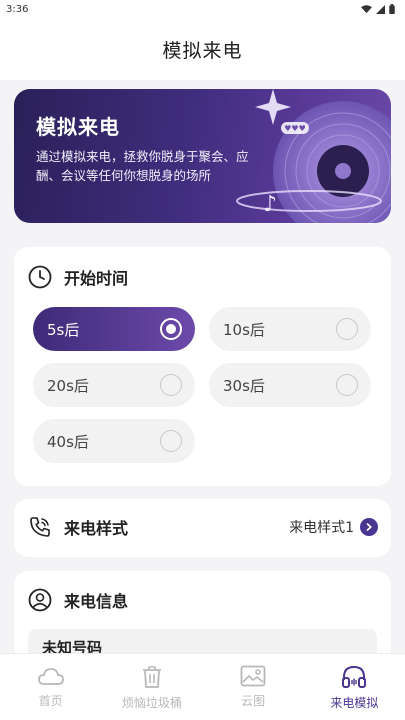 The image size is (405, 720). I want to click on image-icon, so click(253, 676).